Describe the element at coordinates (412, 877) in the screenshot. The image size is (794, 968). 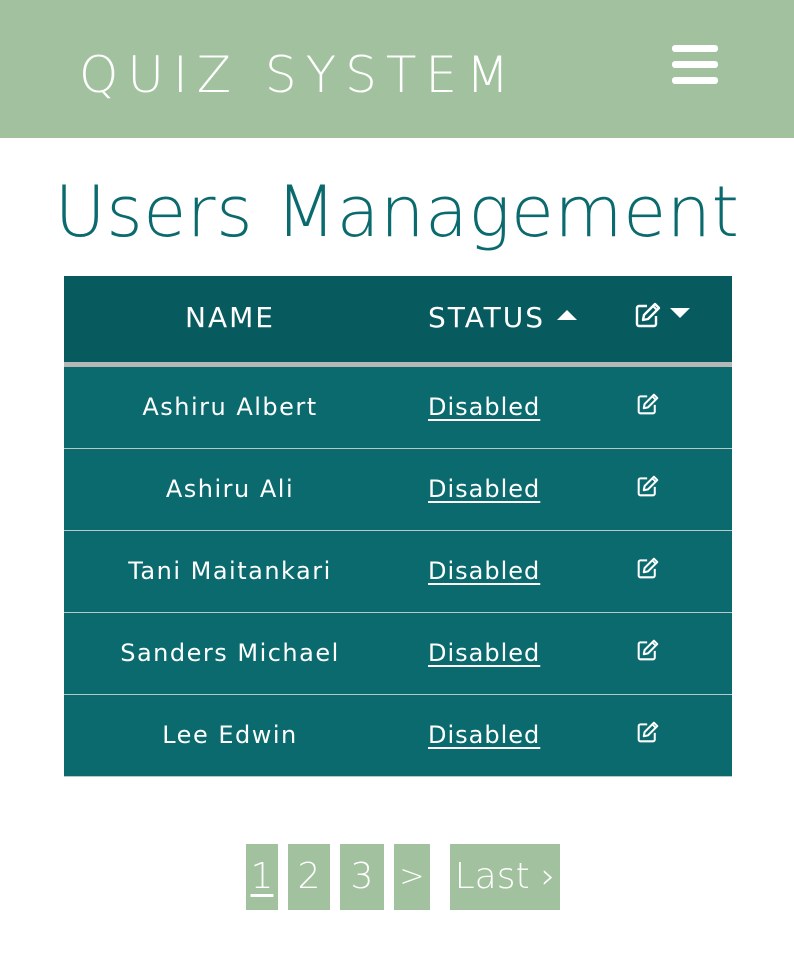
I see `next-page-button: >` at that location.